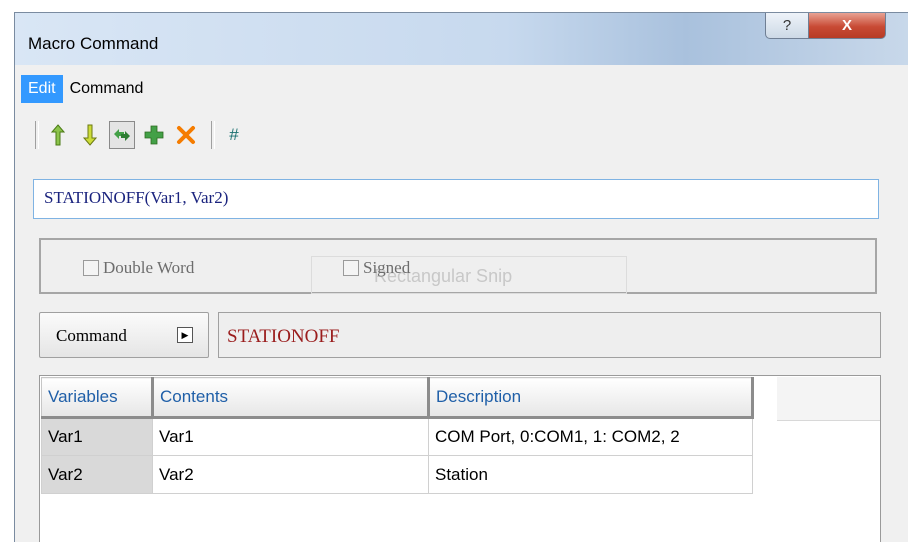  Describe the element at coordinates (97, 474) in the screenshot. I see `cell-variable: Var2` at that location.